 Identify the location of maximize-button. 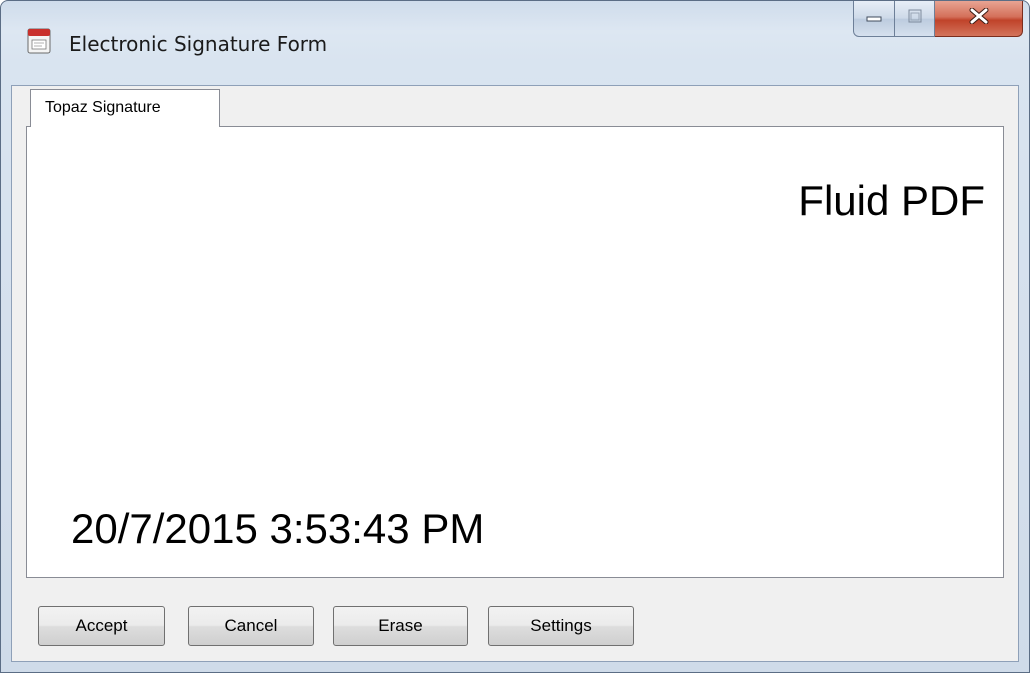
(915, 19).